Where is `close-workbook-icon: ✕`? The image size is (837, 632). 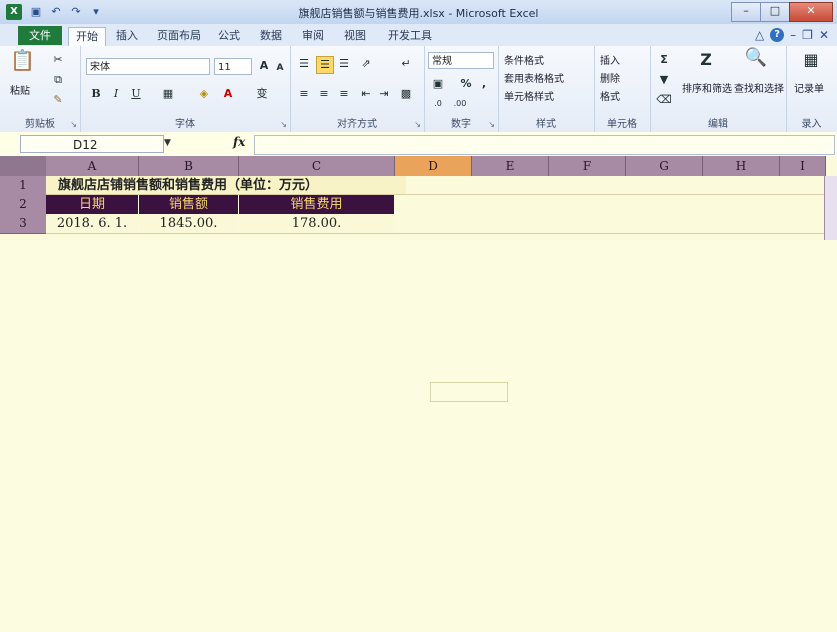 close-workbook-icon: ✕ is located at coordinates (824, 35).